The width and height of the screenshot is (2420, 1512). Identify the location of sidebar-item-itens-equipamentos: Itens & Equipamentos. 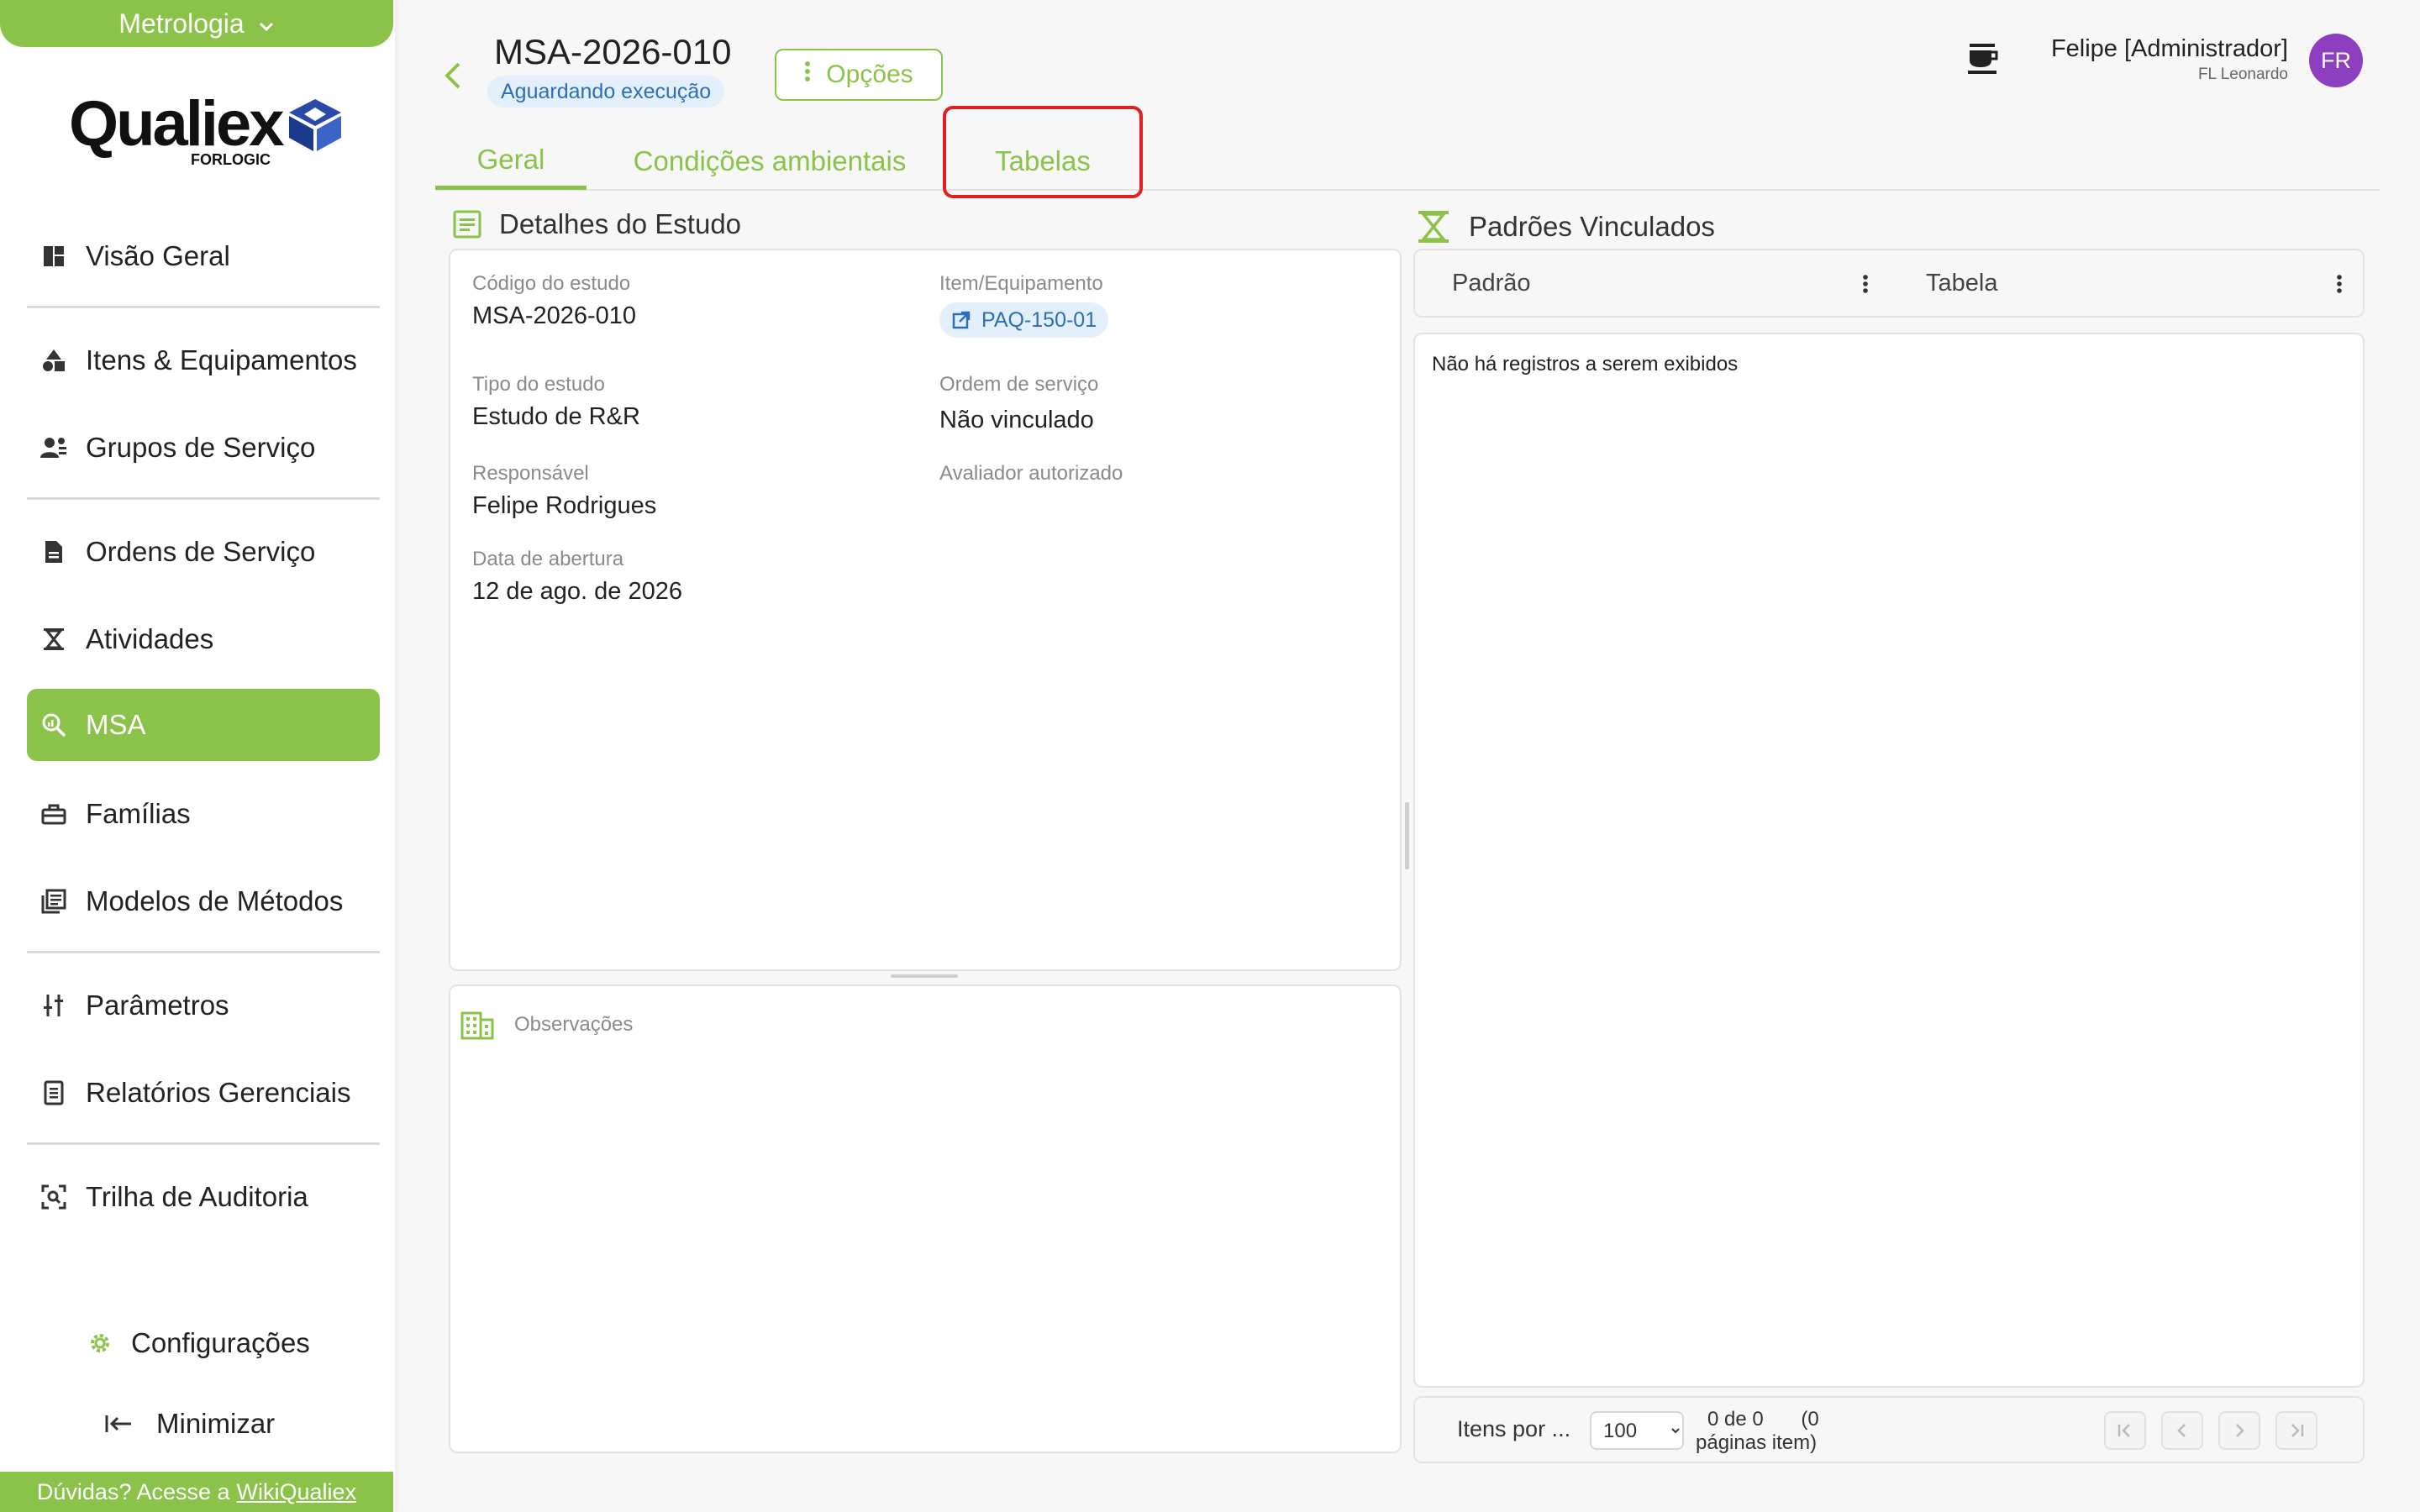
(203, 360).